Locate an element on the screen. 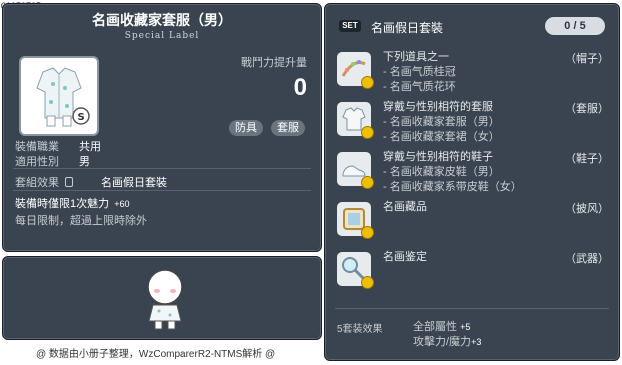 This screenshot has height=365, width=622. lock-icon is located at coordinates (69, 182).